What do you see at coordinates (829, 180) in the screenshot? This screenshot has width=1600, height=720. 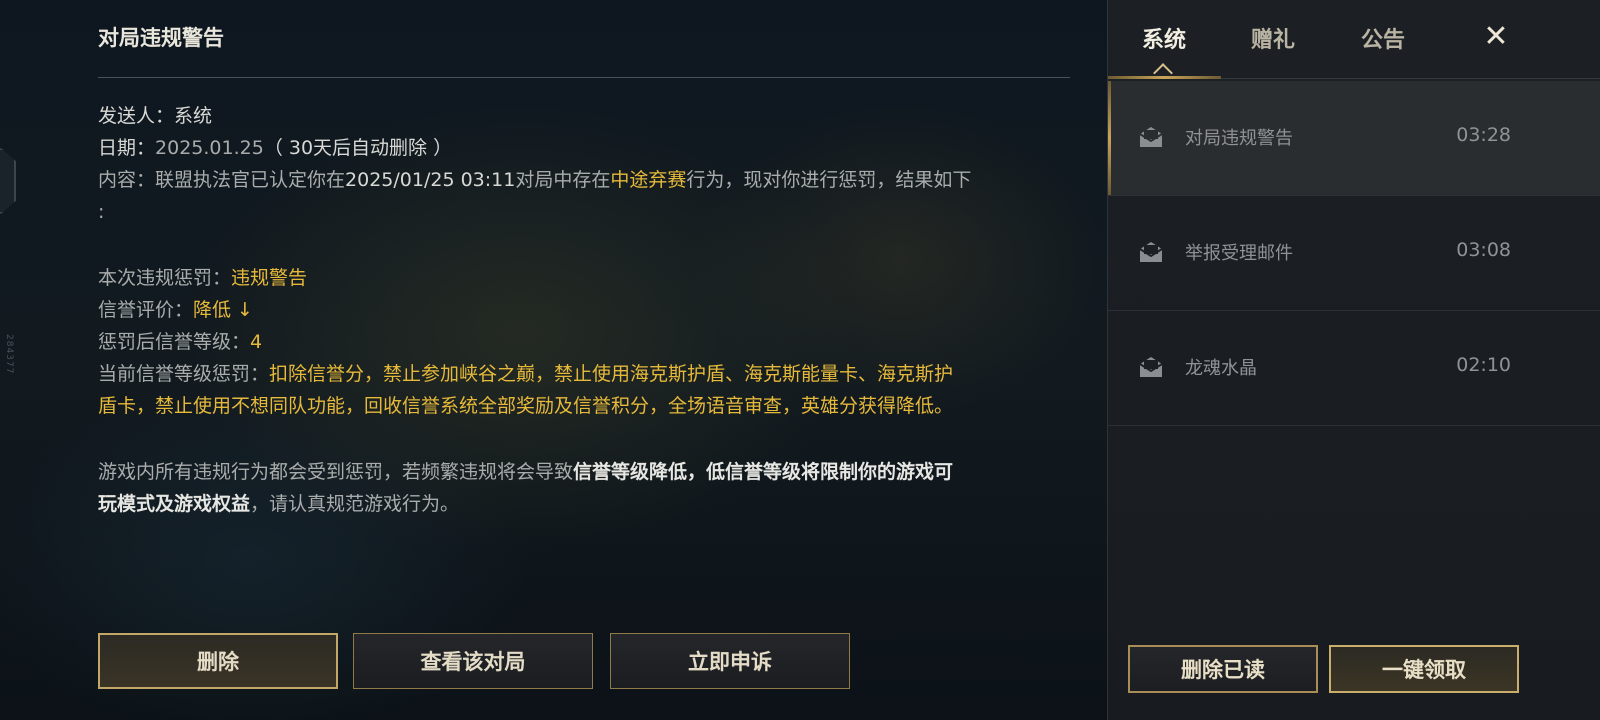 I see `content-post: 行为，现对你进行惩罚，结果如下` at bounding box center [829, 180].